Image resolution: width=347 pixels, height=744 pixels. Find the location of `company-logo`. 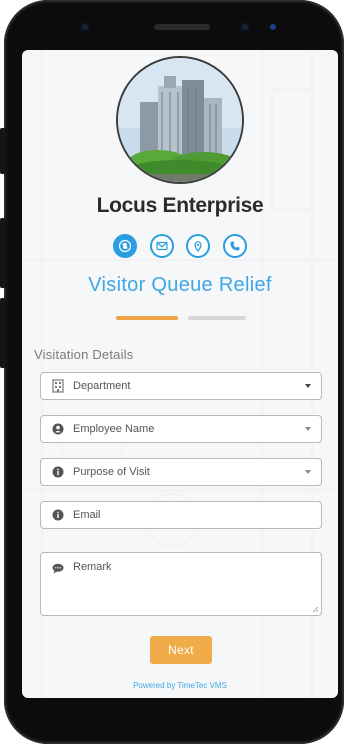

company-logo is located at coordinates (180, 120).